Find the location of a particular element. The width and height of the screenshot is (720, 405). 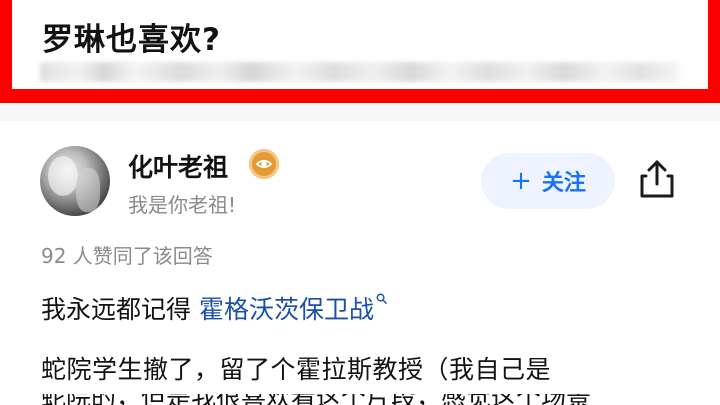

answer-paragraph-3-clipped: 蛇院的，但是我很喜欢看这个片段，感觉这个场景 is located at coordinates (361, 399).